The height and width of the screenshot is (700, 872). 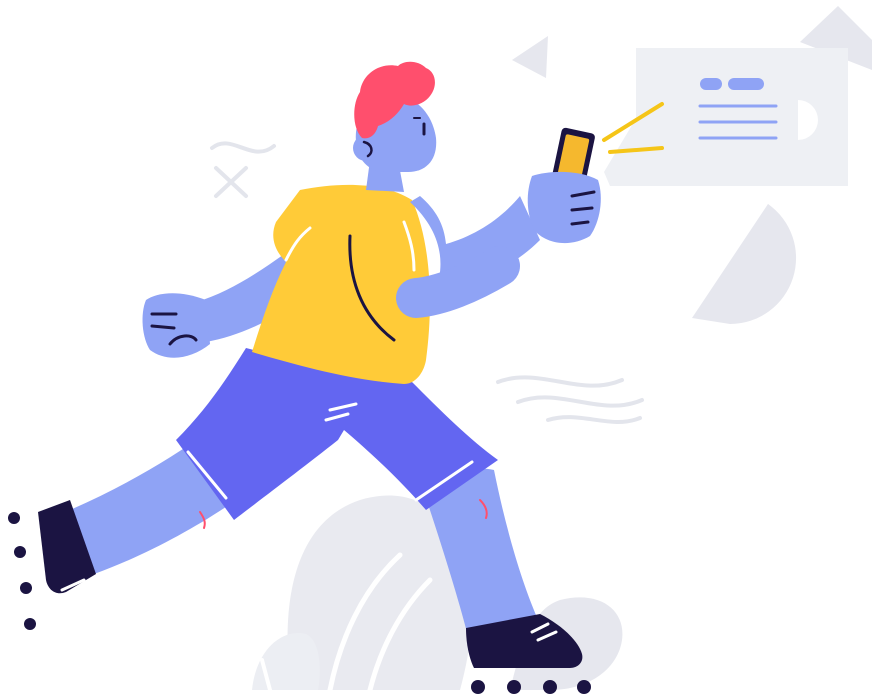 What do you see at coordinates (530, 57) in the screenshot?
I see `triangle-shape` at bounding box center [530, 57].